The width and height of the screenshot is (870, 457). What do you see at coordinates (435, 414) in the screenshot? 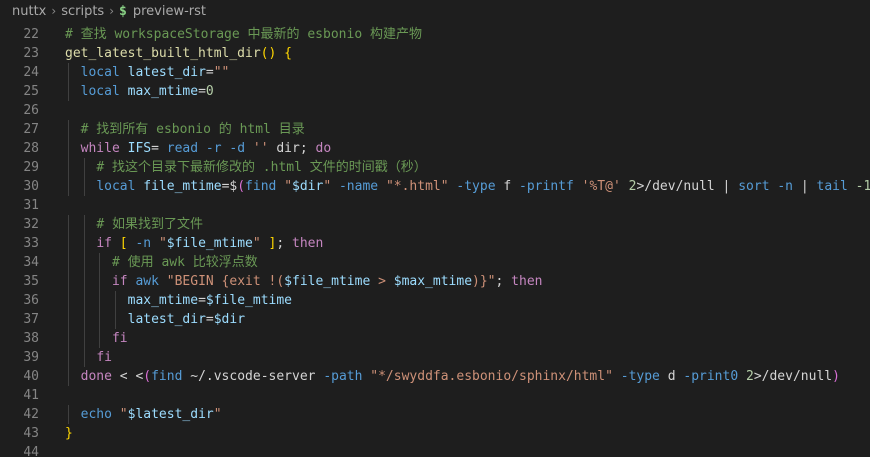
I see `code-line: 42 echo "$latest_dir"` at bounding box center [435, 414].